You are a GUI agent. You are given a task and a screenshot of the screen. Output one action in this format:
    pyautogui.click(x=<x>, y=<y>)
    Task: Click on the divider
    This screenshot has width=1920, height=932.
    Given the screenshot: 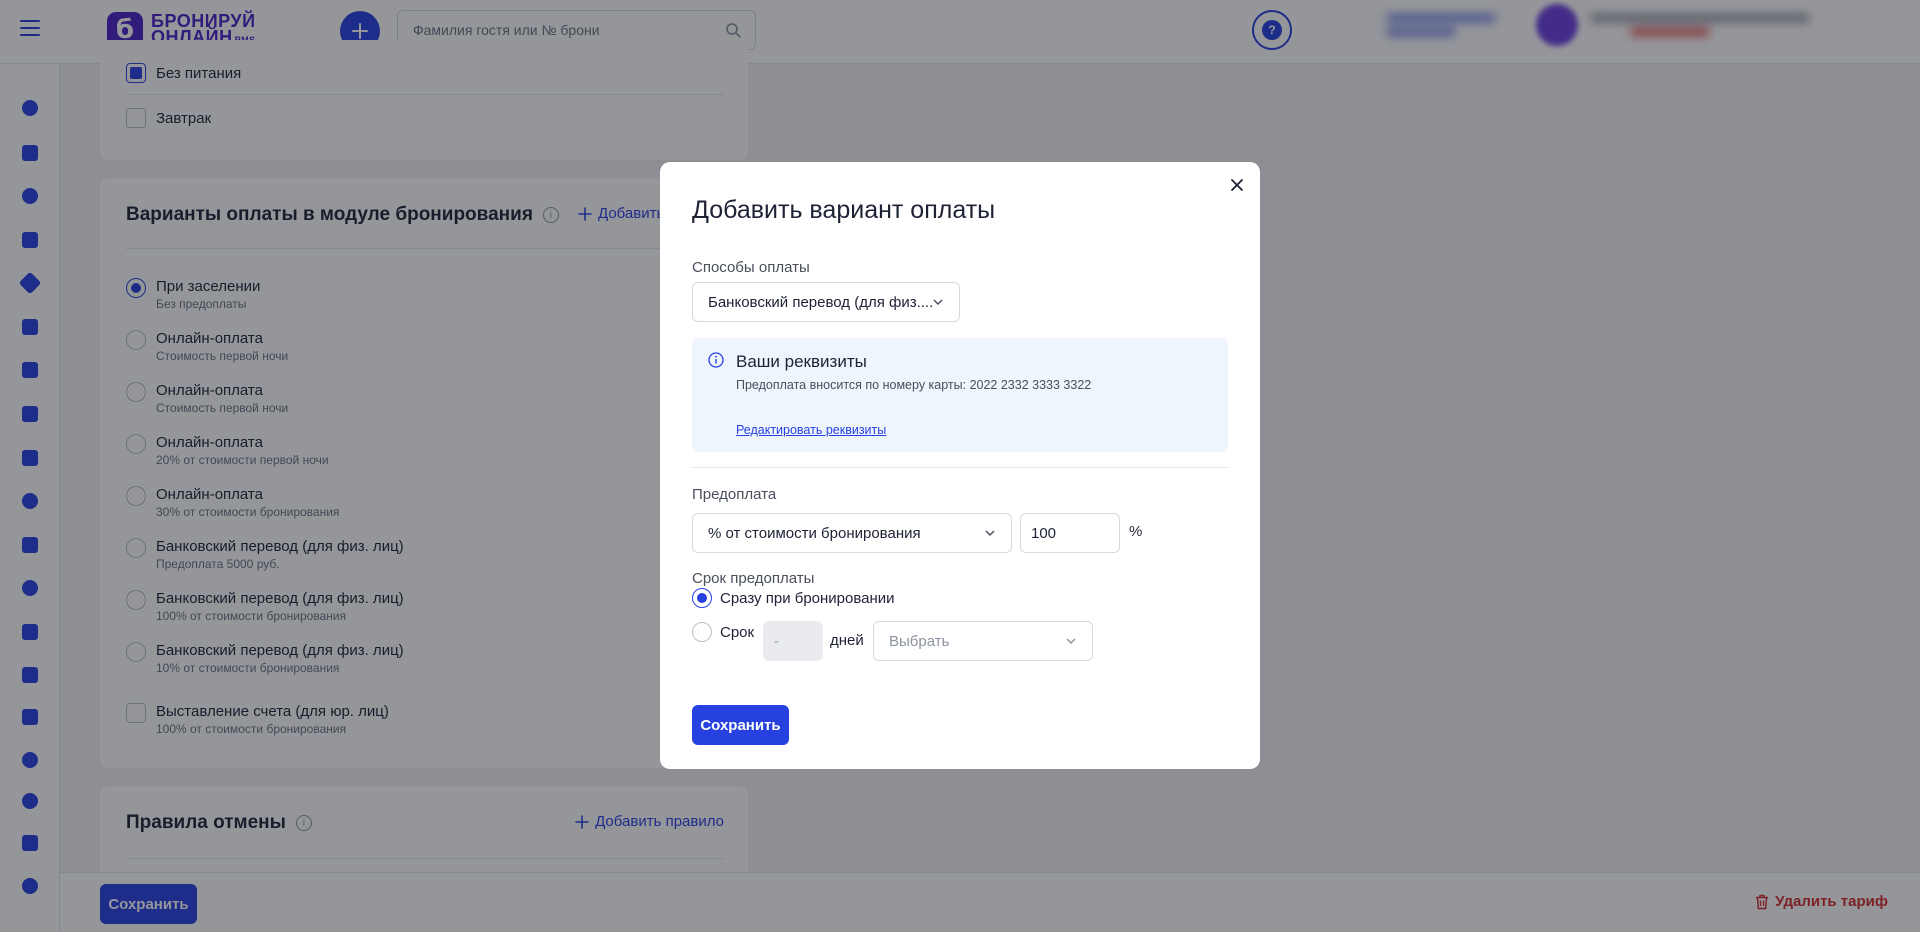 What is the action you would take?
    pyautogui.click(x=960, y=467)
    